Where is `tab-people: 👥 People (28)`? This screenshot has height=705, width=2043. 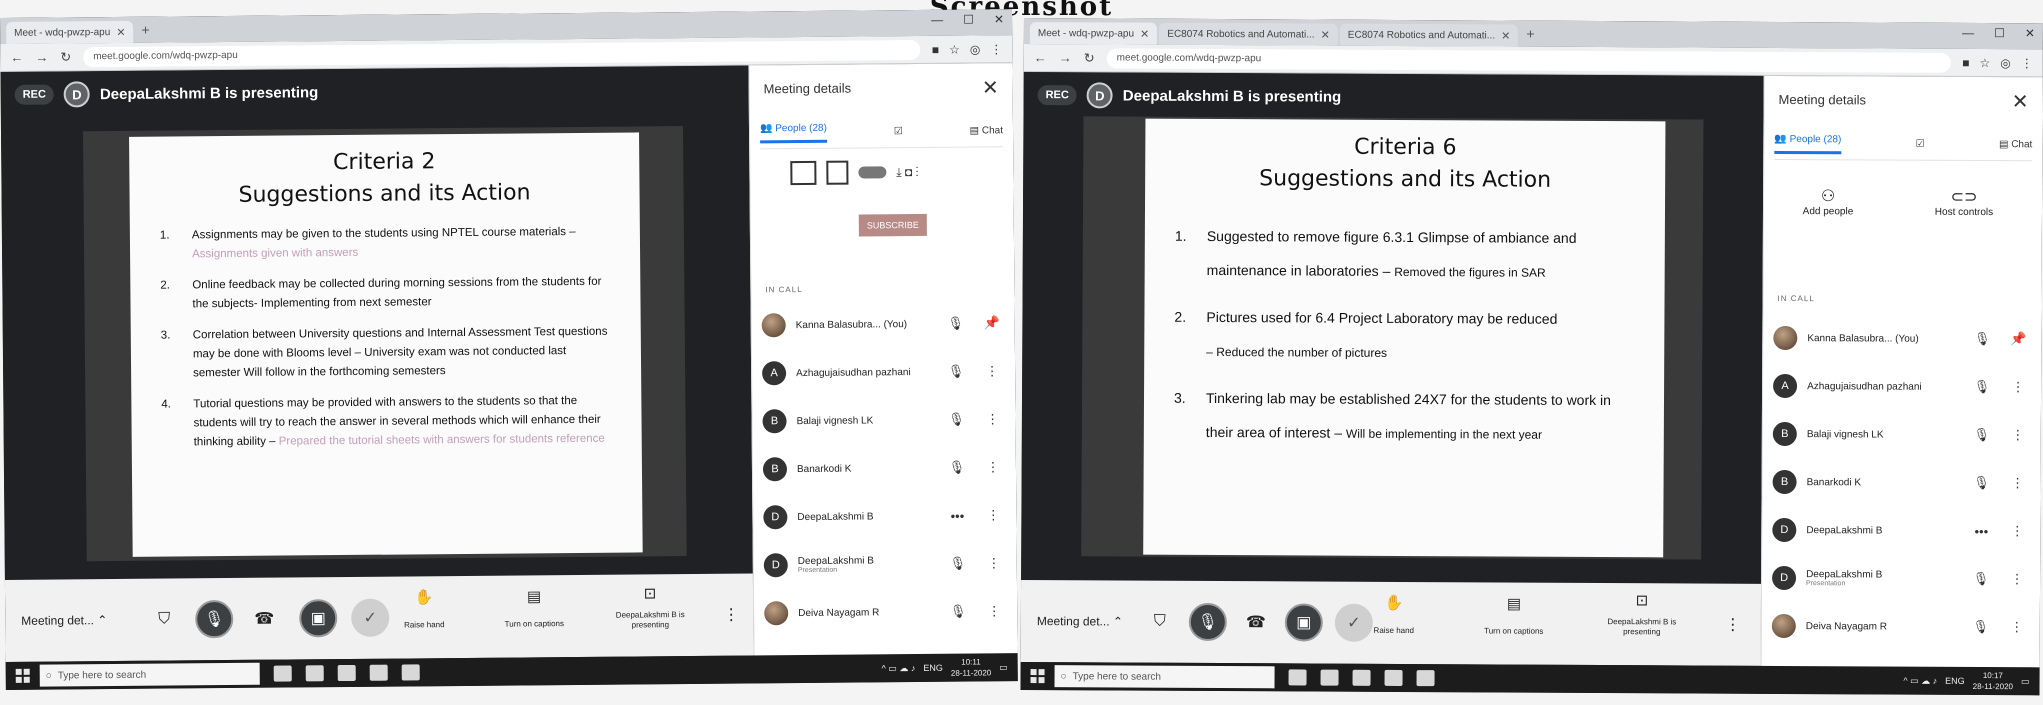 tab-people: 👥 People (28) is located at coordinates (793, 132).